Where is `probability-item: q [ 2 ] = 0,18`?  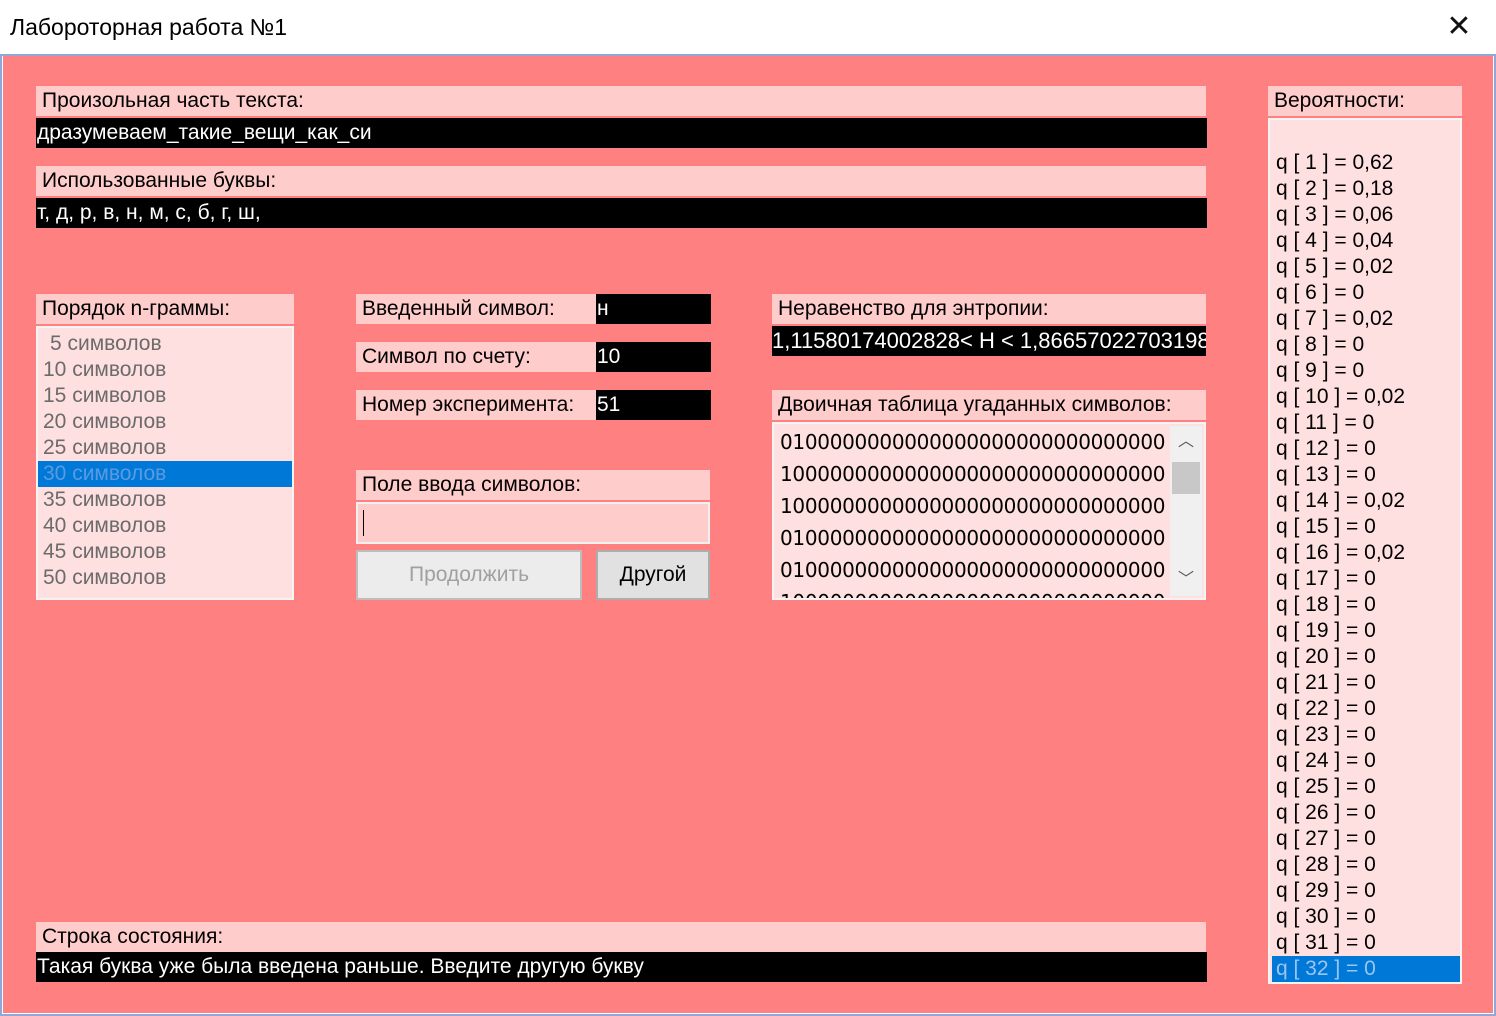 probability-item: q [ 2 ] = 0,18 is located at coordinates (1366, 189).